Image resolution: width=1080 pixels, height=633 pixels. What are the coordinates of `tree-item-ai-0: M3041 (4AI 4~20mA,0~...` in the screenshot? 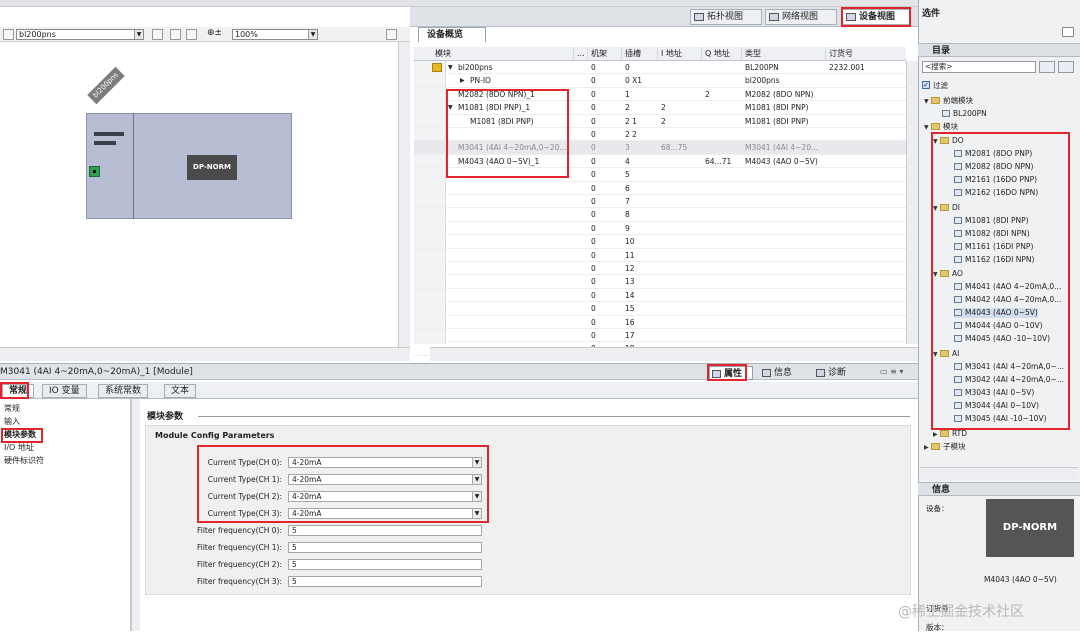 It's located at (1009, 367).